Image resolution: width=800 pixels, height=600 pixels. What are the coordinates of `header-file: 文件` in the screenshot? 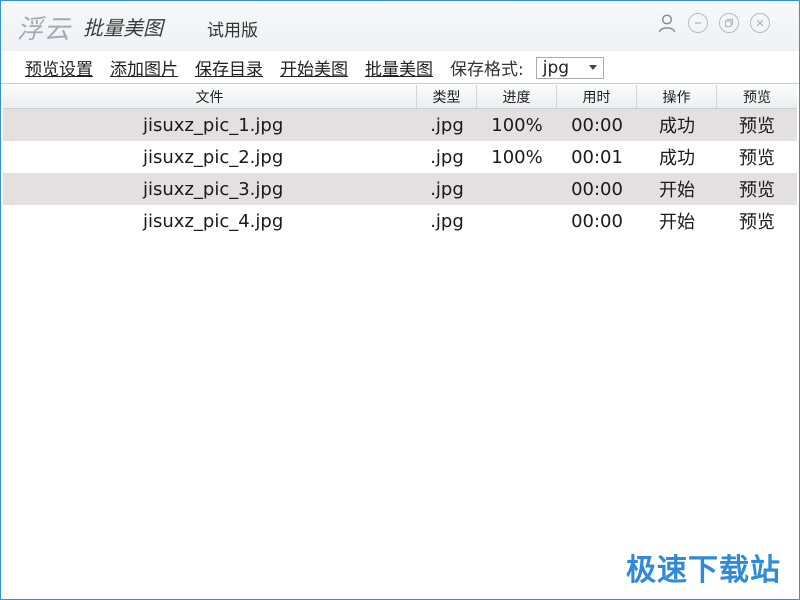 It's located at (210, 96).